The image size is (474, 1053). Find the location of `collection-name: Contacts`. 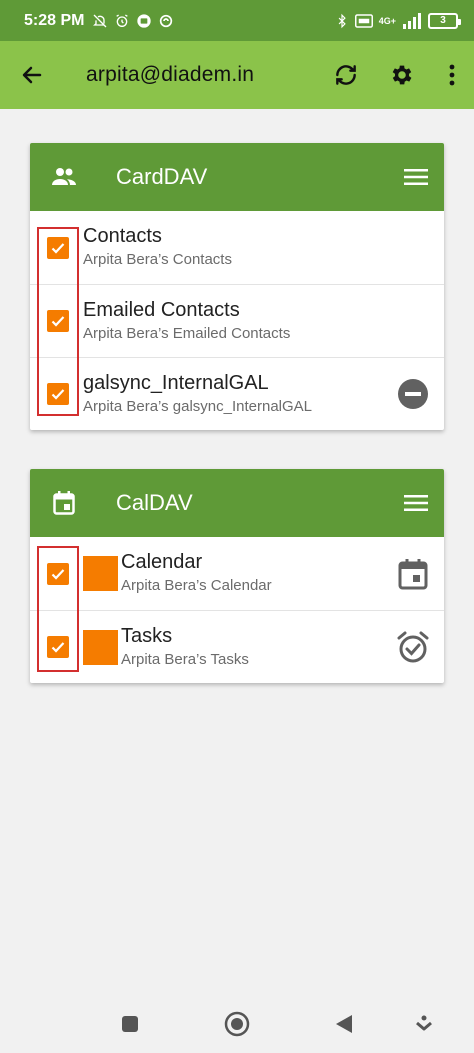

collection-name: Contacts is located at coordinates (122, 236).